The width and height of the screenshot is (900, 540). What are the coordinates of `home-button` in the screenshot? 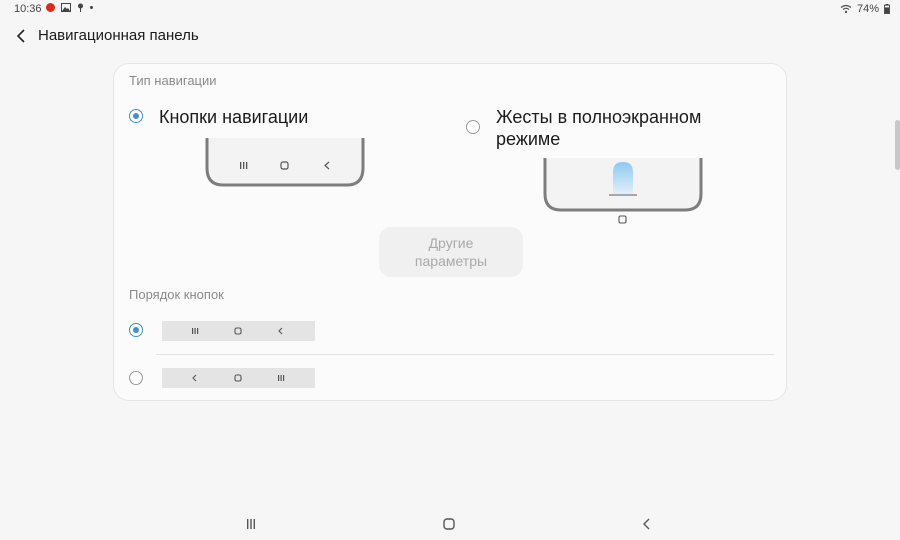 It's located at (449, 524).